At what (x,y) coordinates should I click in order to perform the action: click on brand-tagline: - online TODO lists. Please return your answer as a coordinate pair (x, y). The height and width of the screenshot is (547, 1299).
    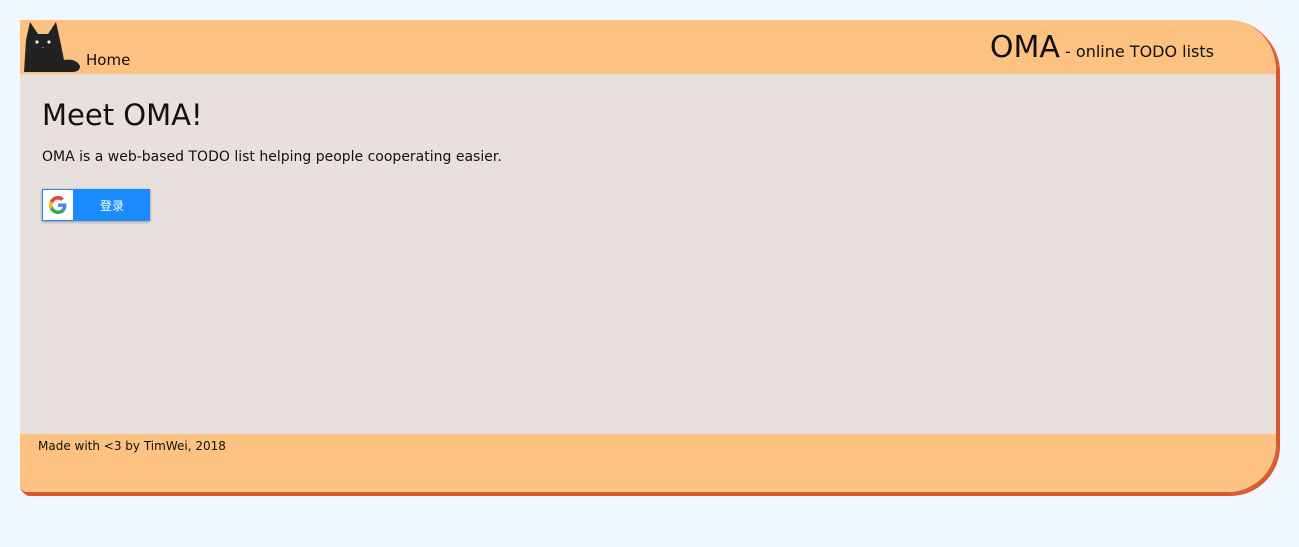
    Looking at the image, I should click on (1136, 51).